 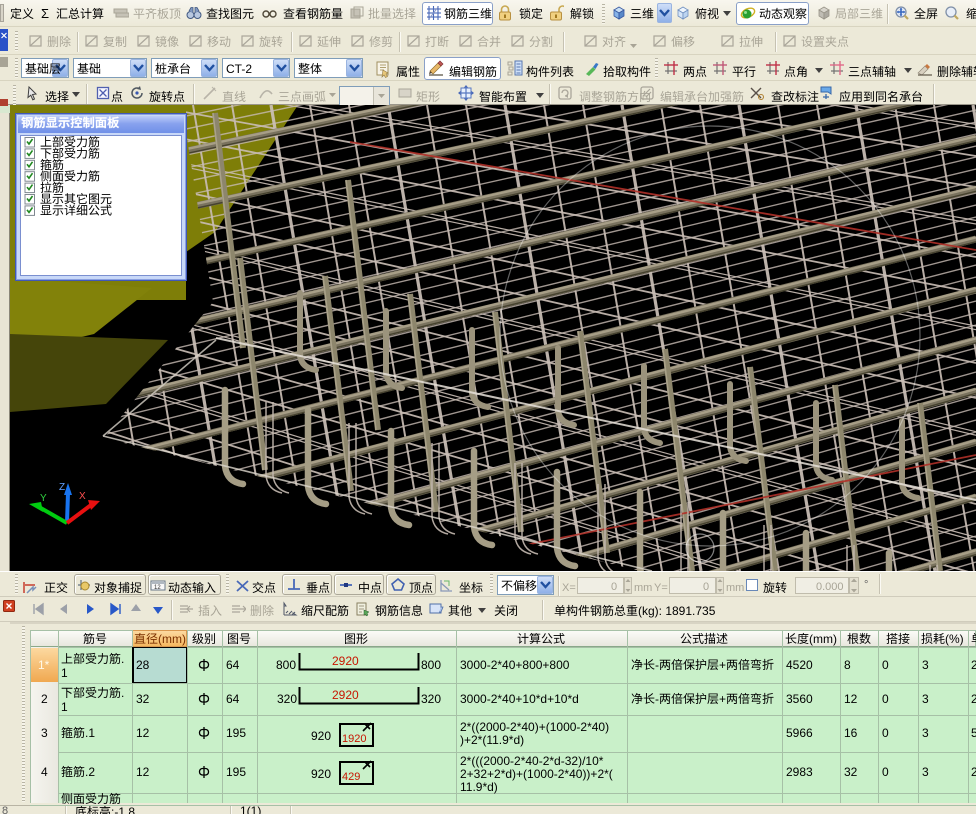 I want to click on svg-text: Y, so click(x=43, y=498).